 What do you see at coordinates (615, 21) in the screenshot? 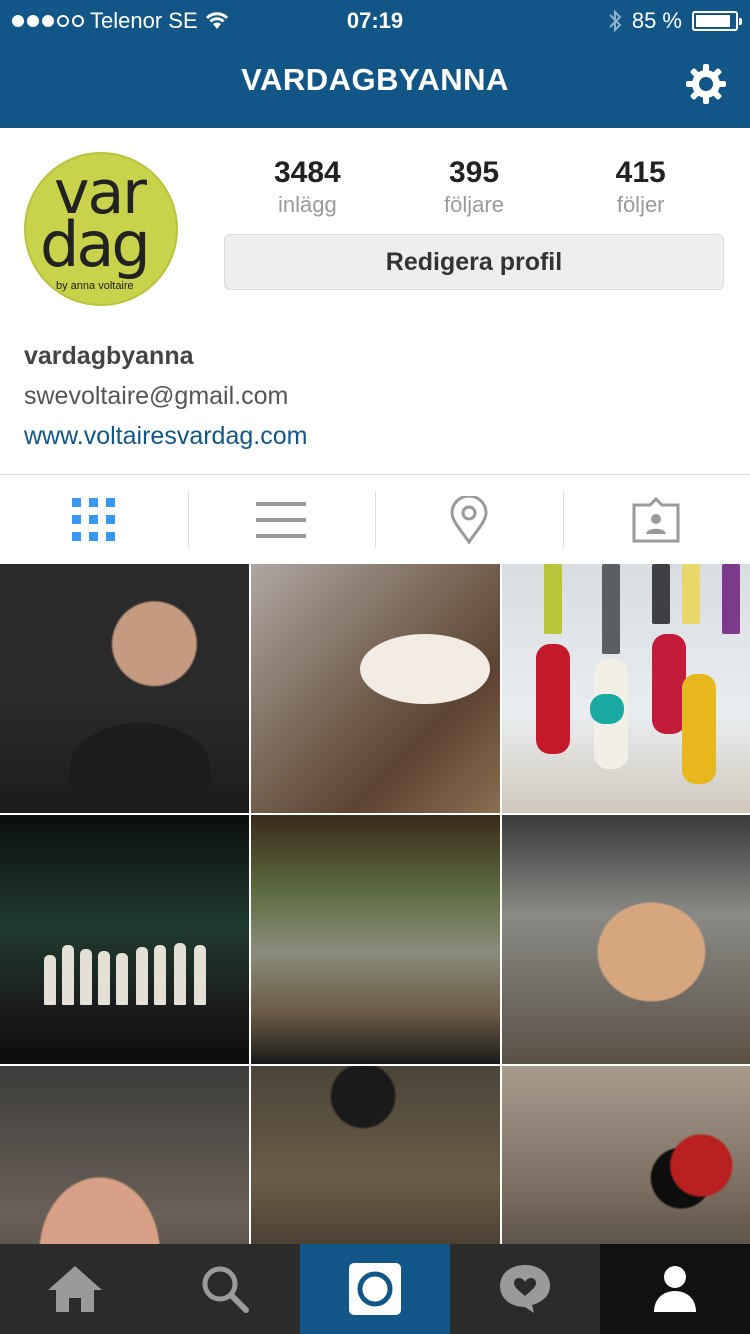
I see `bluetooth-icon` at bounding box center [615, 21].